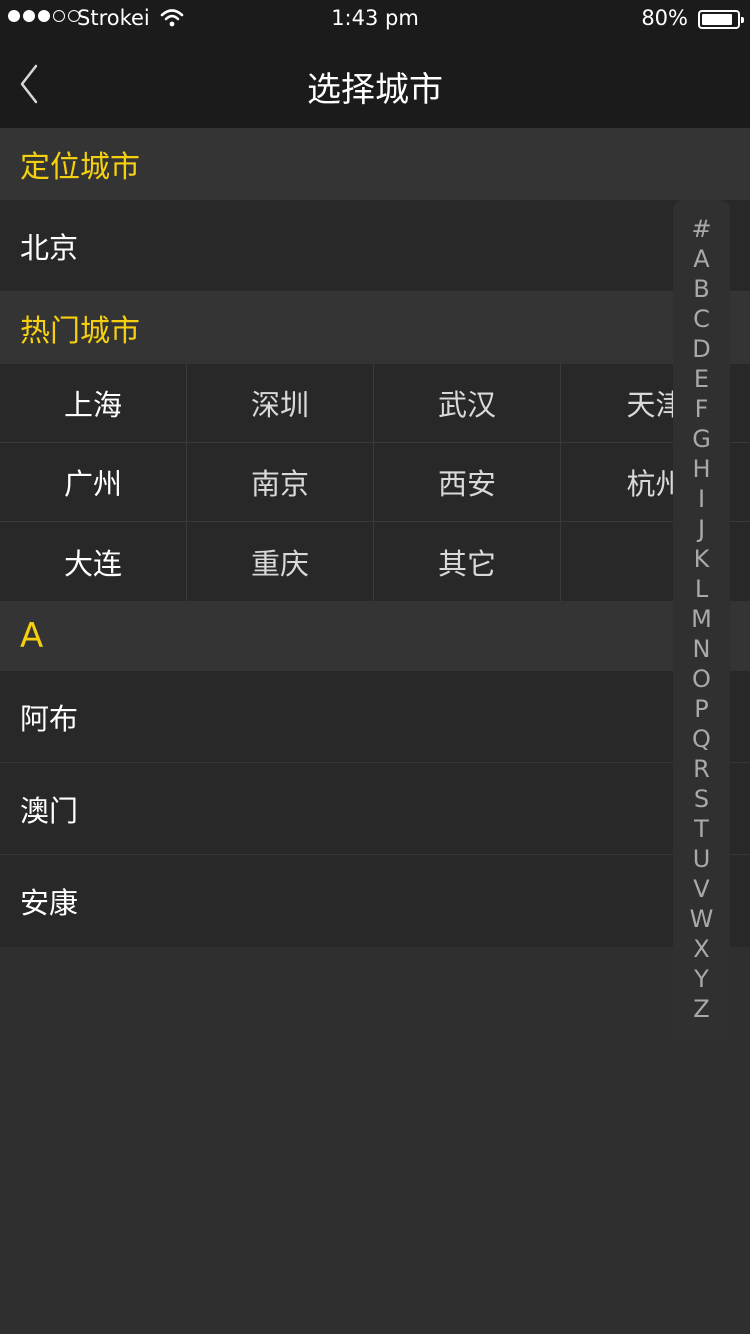  What do you see at coordinates (93, 561) in the screenshot?
I see `hot-city-cell: 大连` at bounding box center [93, 561].